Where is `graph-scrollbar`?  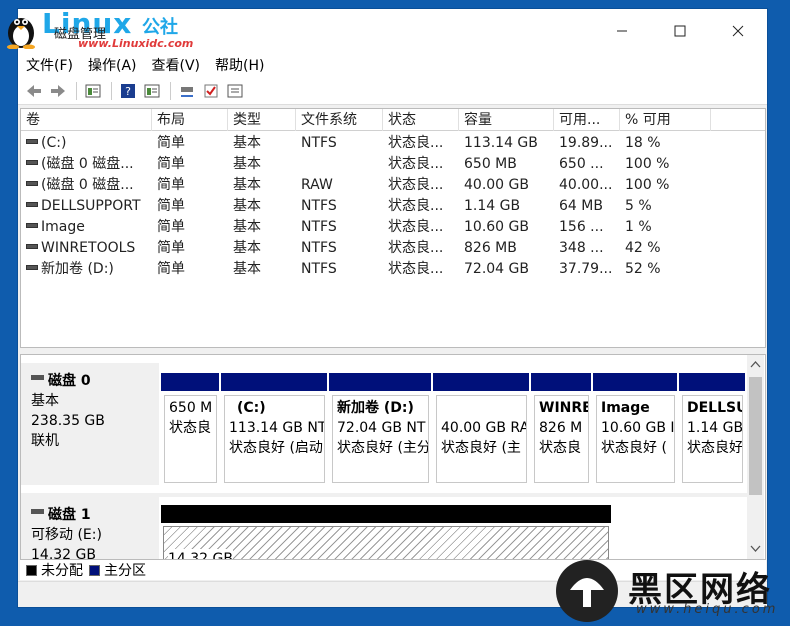 graph-scrollbar is located at coordinates (755, 457).